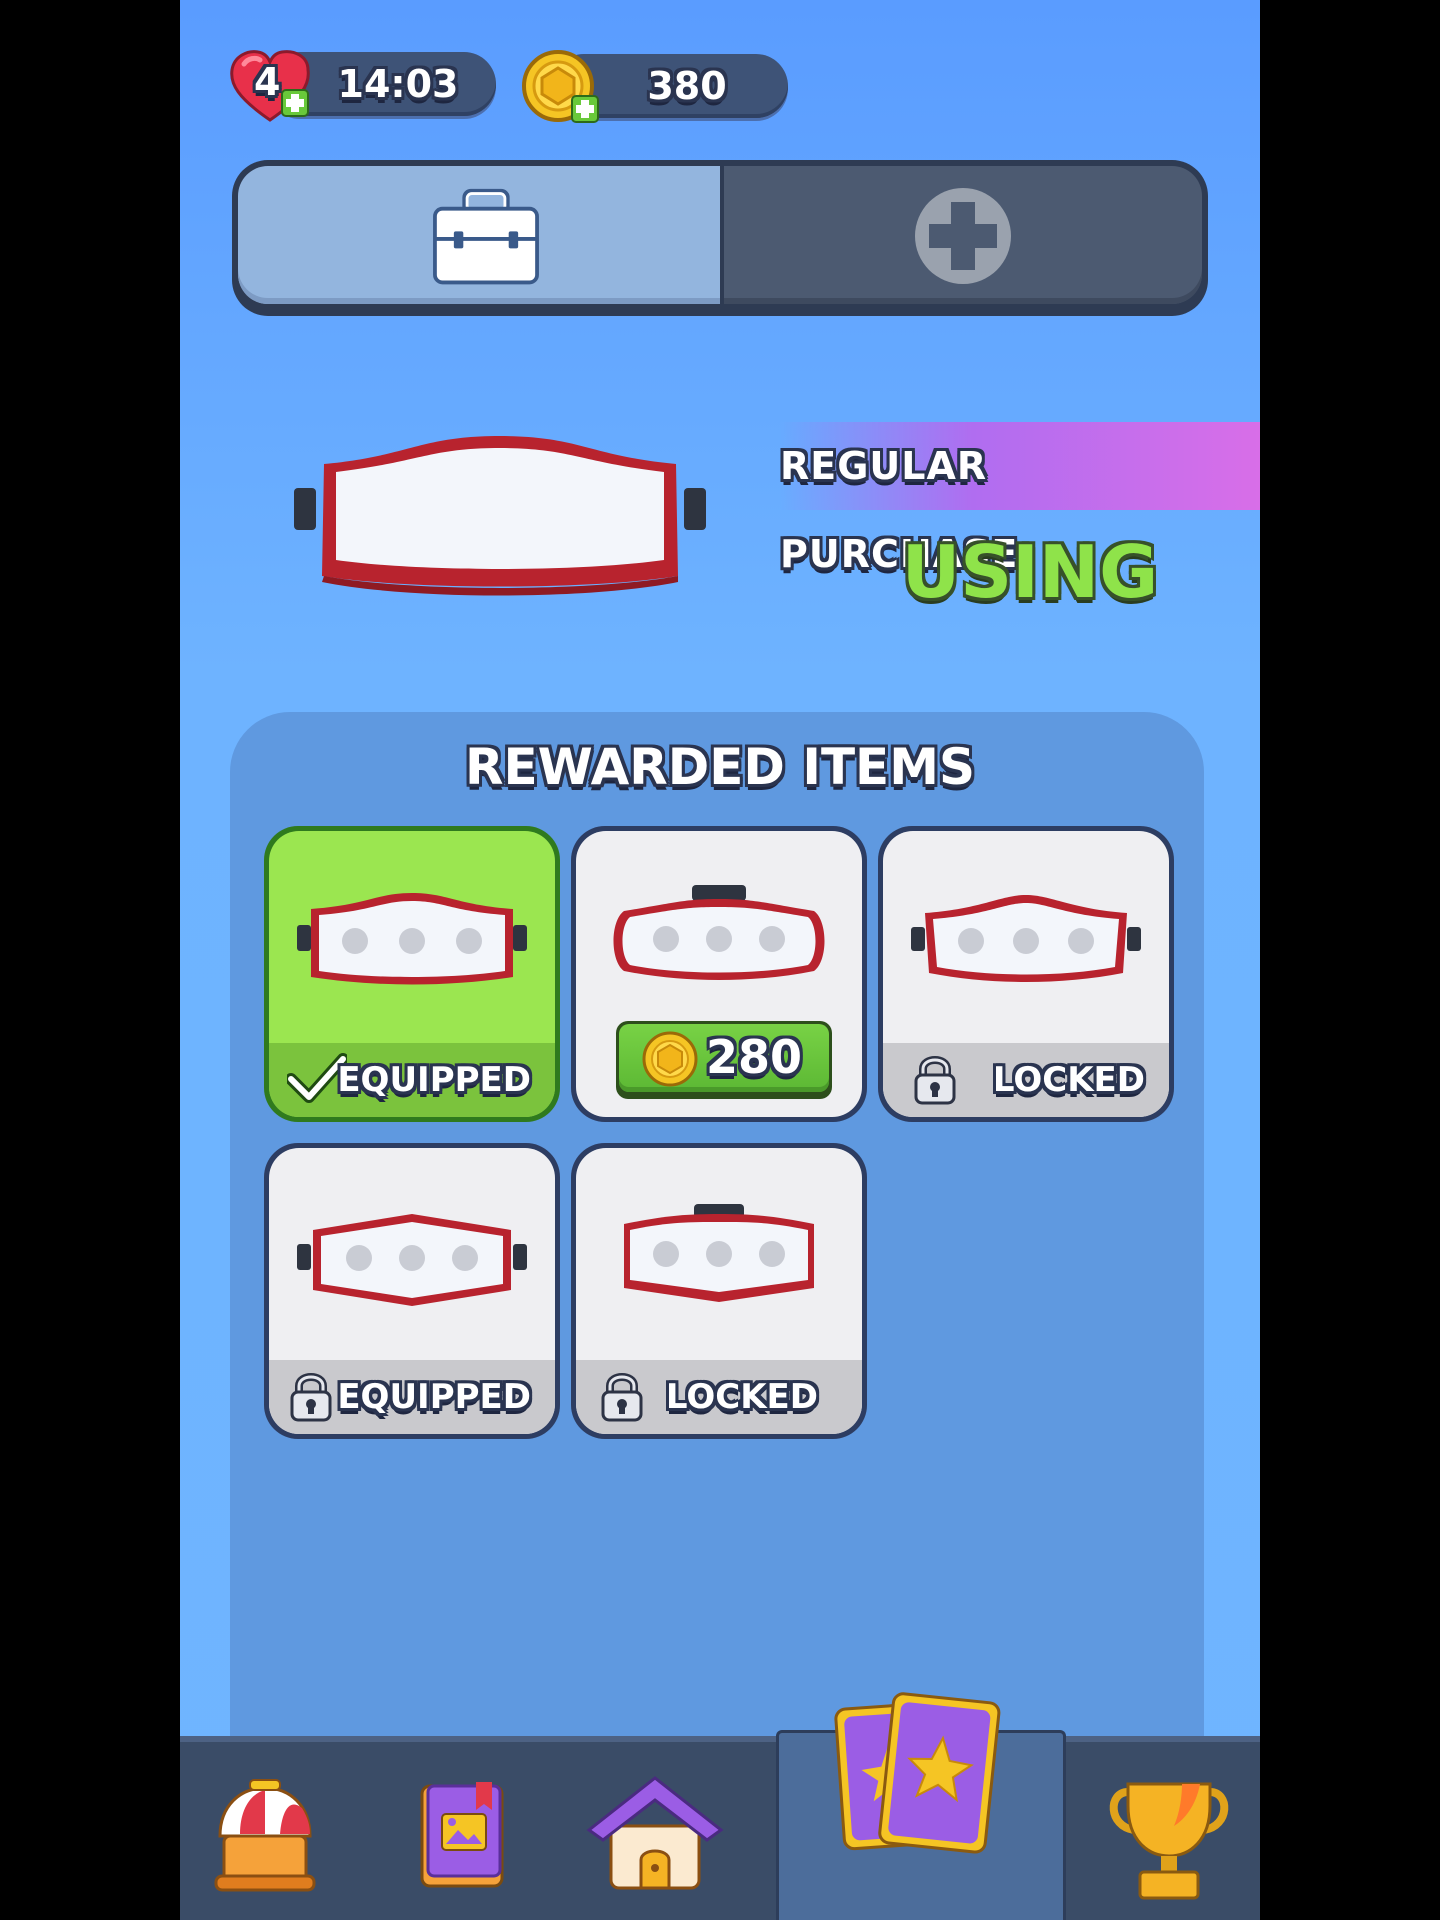 The width and height of the screenshot is (1440, 1920). I want to click on nav-shop, so click(265, 1828).